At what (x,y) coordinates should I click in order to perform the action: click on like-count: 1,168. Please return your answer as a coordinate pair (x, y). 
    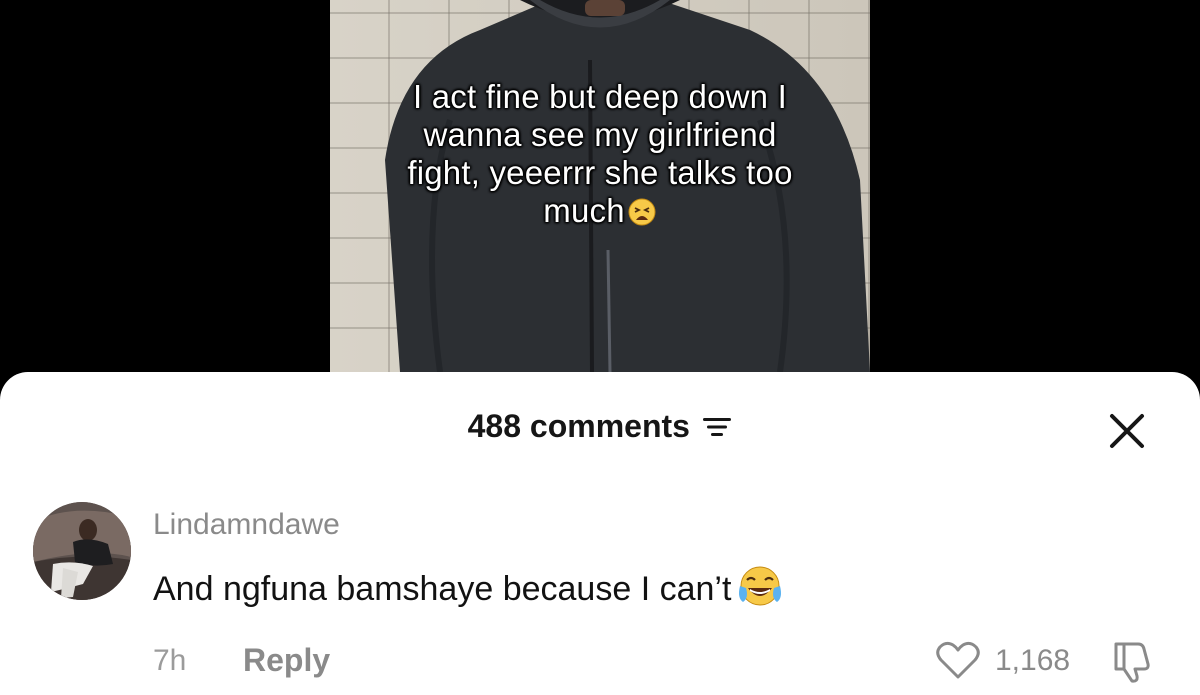
    Looking at the image, I should click on (1033, 660).